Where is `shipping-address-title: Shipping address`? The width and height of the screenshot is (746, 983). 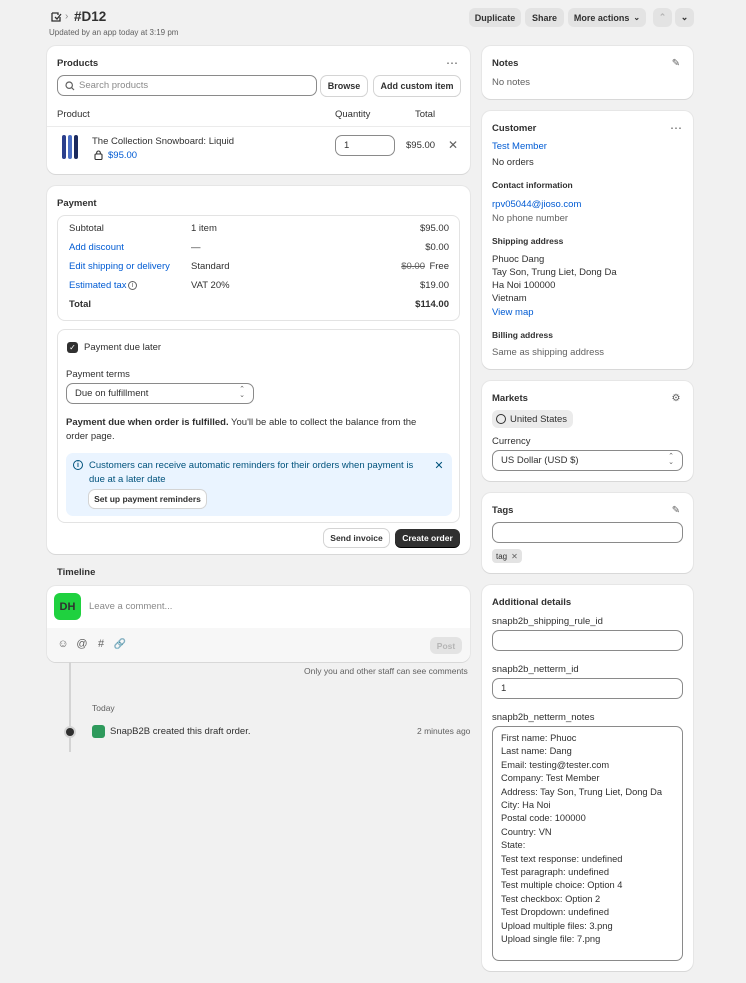 shipping-address-title: Shipping address is located at coordinates (528, 241).